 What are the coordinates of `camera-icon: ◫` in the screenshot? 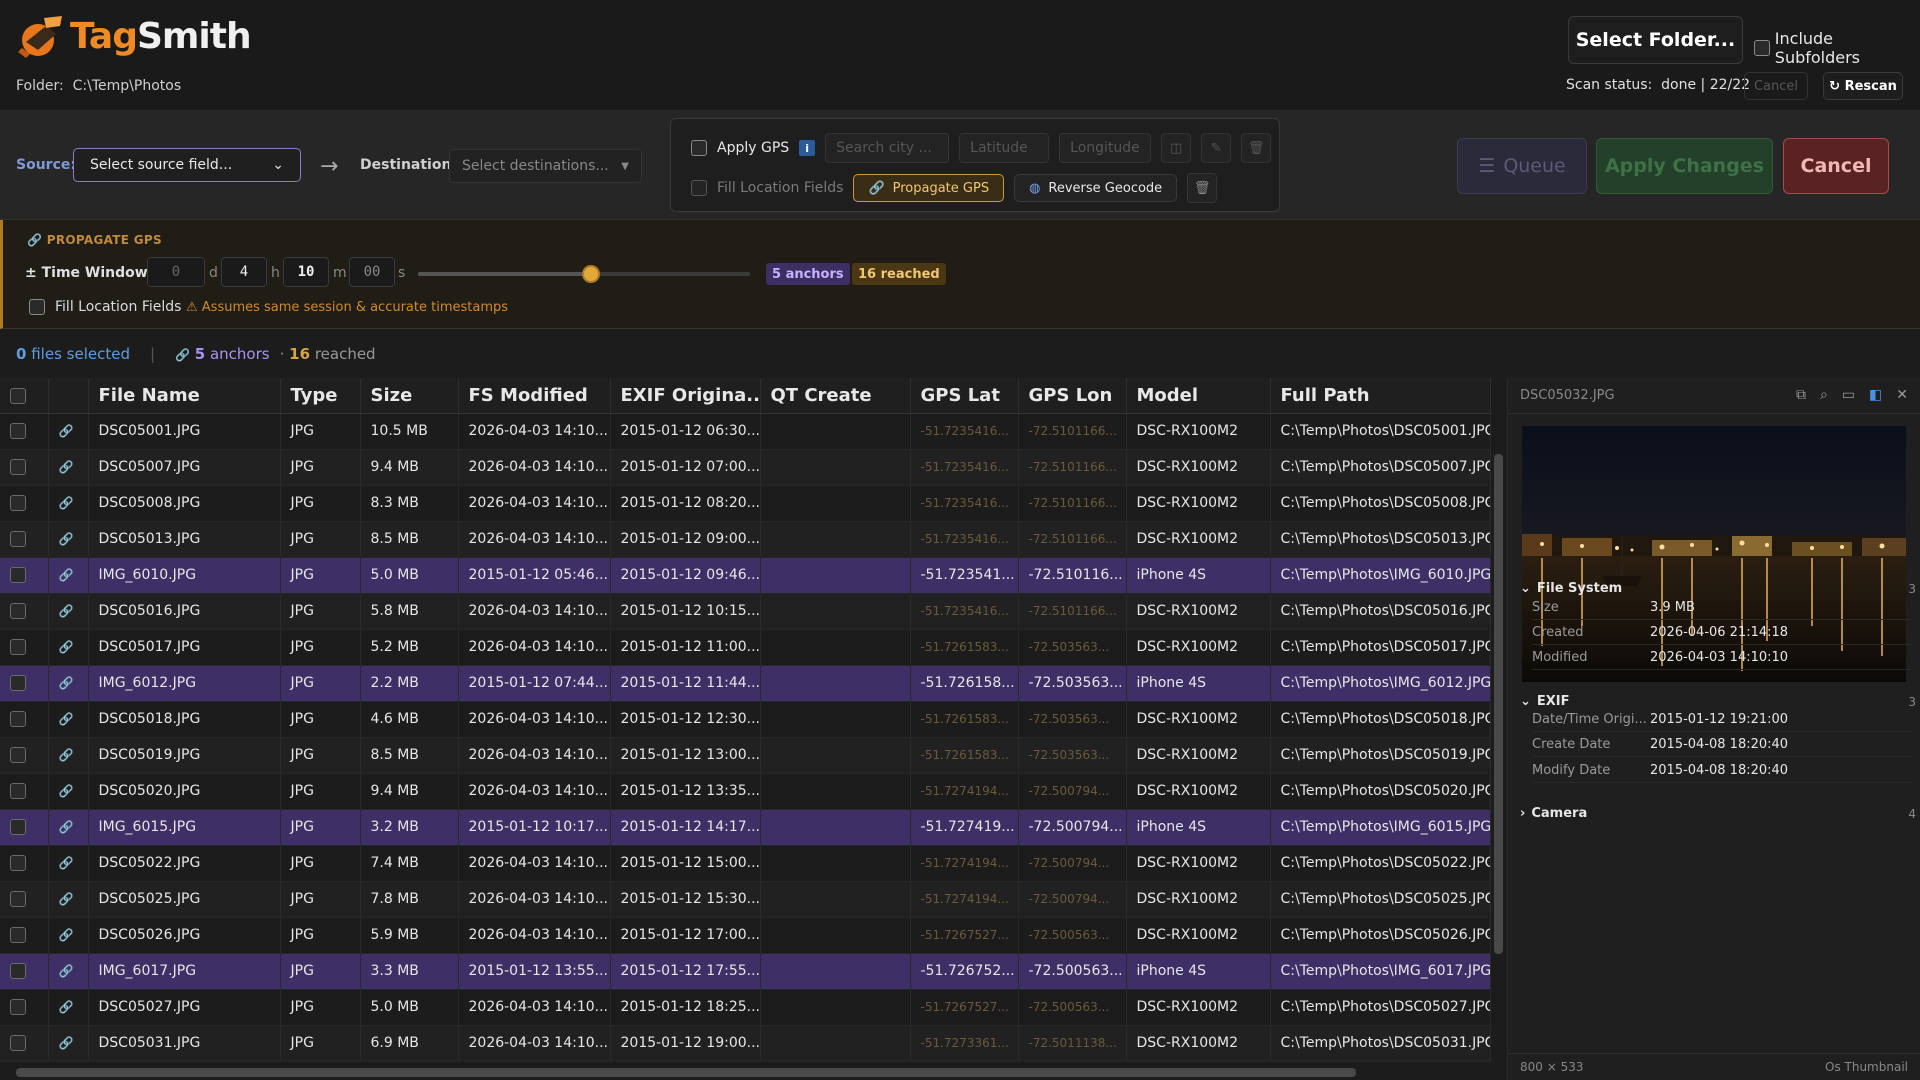 It's located at (1176, 148).